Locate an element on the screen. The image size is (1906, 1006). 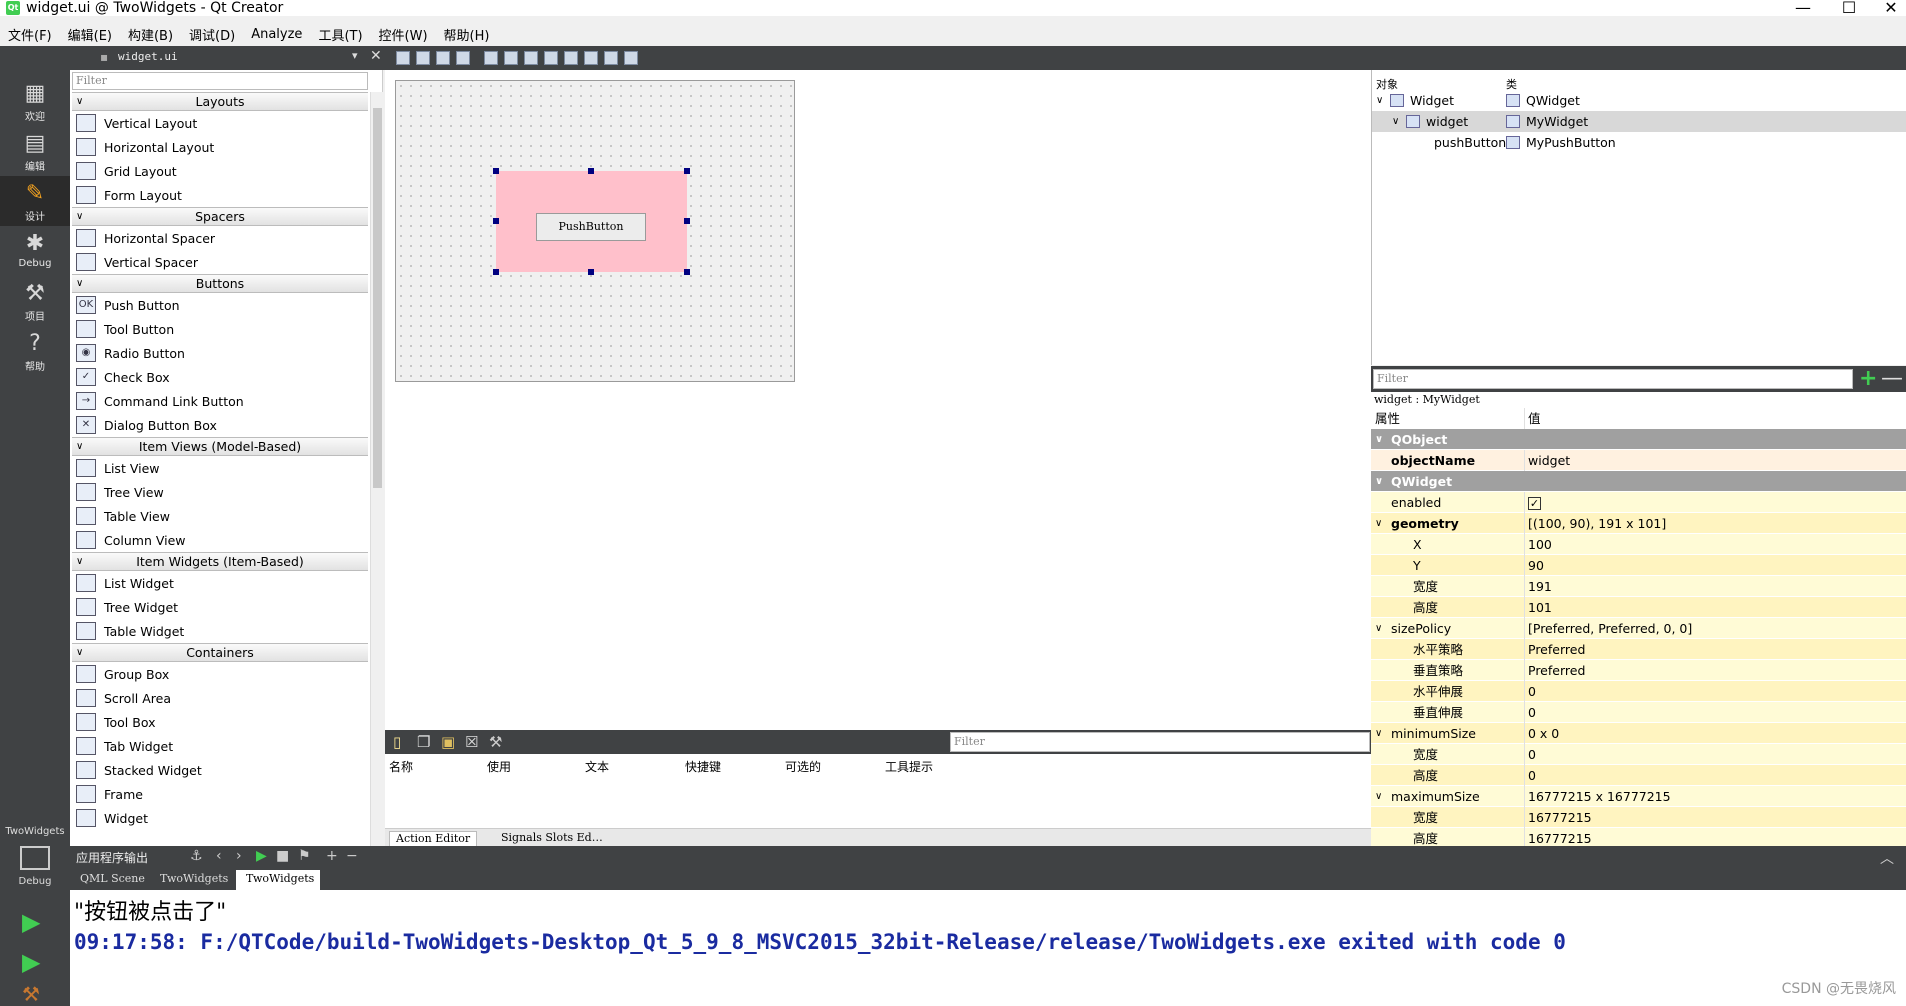
property-row: ∨ geometry [(100, 90), 191 x 101] is located at coordinates (1638, 523).